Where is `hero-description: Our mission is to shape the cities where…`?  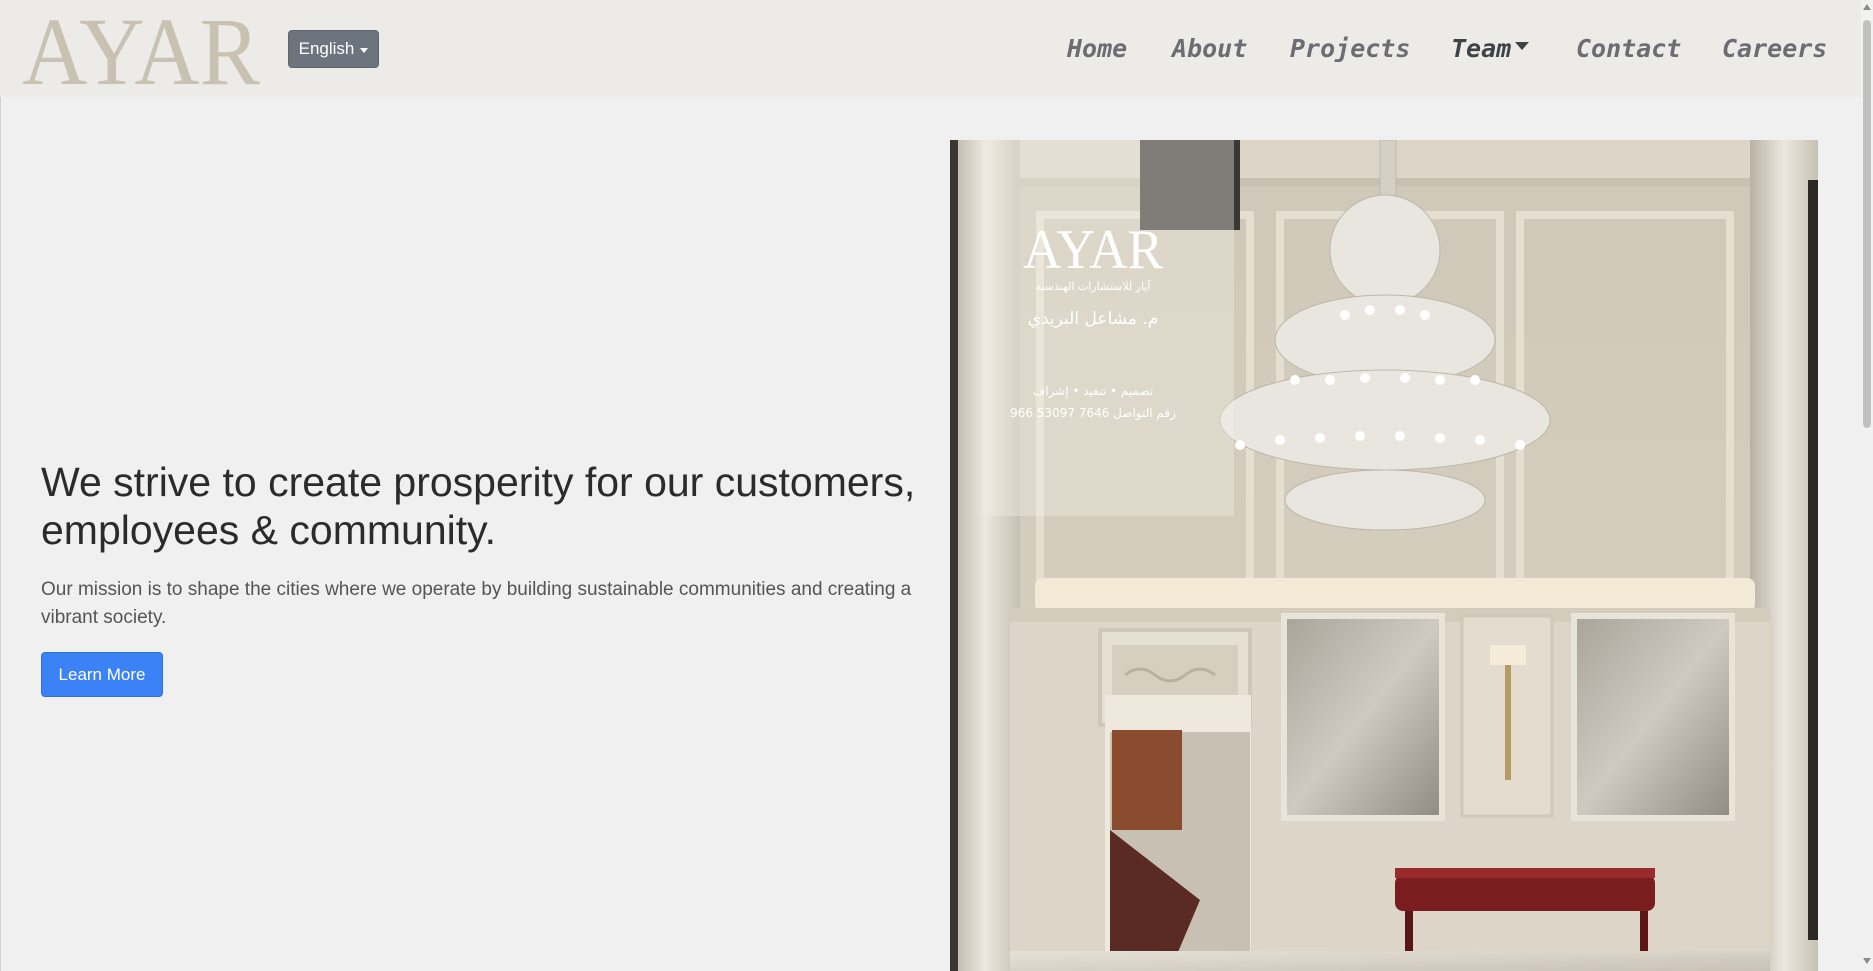 hero-description: Our mission is to shape the cities where… is located at coordinates (476, 603).